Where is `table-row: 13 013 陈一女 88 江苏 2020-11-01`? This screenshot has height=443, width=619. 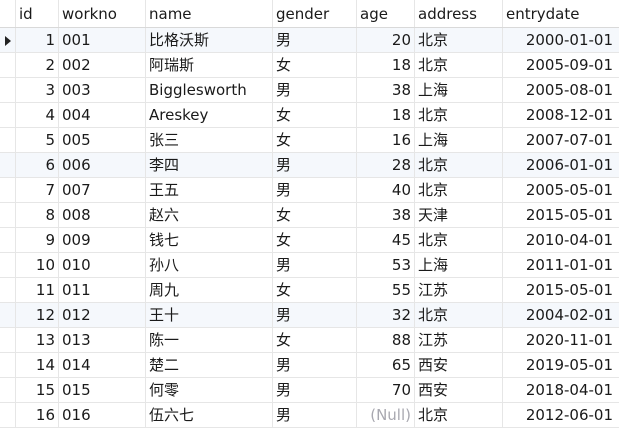
table-row: 13 013 陈一女 88 江苏 2020-11-01 is located at coordinates (309, 340).